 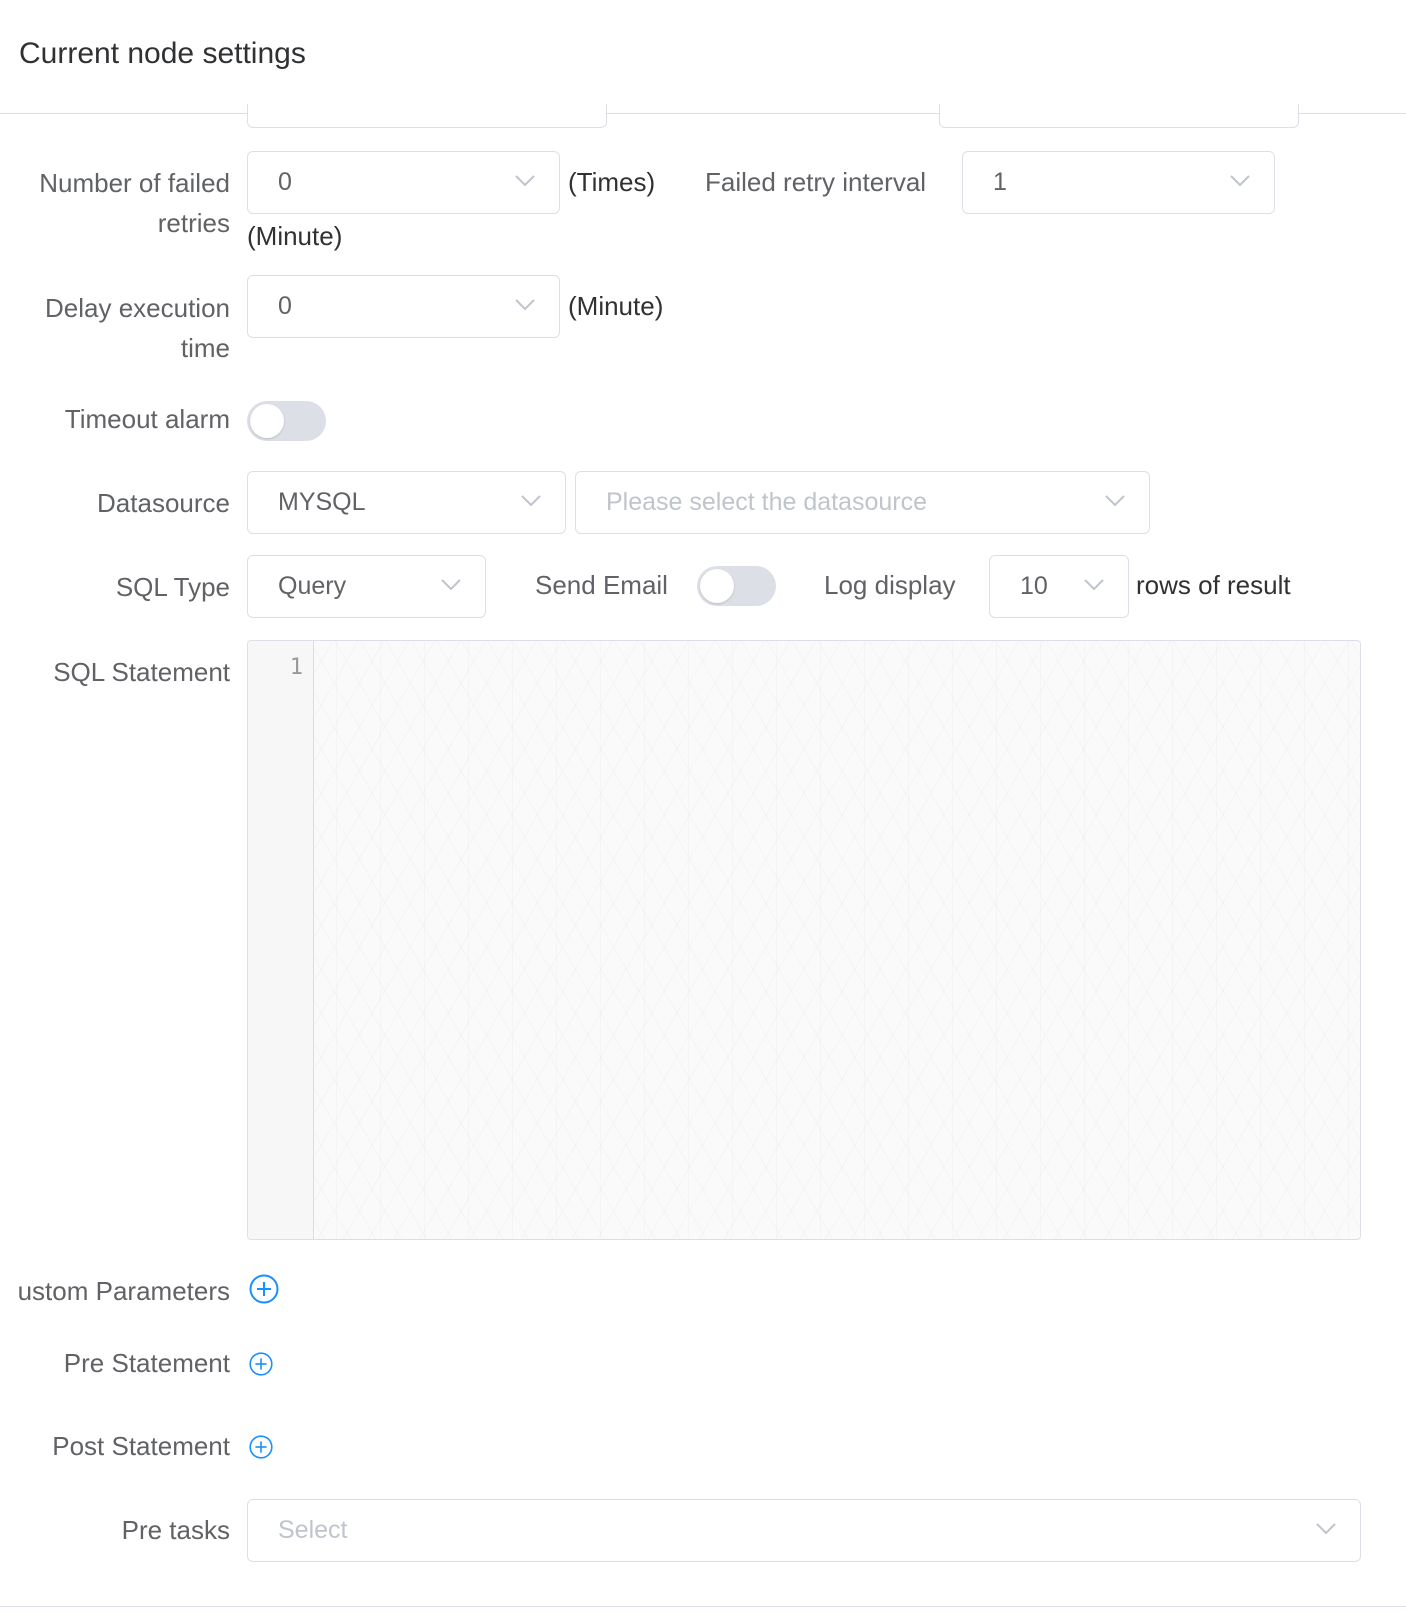 I want to click on rows-of-result-label: rows of result, so click(x=1213, y=585).